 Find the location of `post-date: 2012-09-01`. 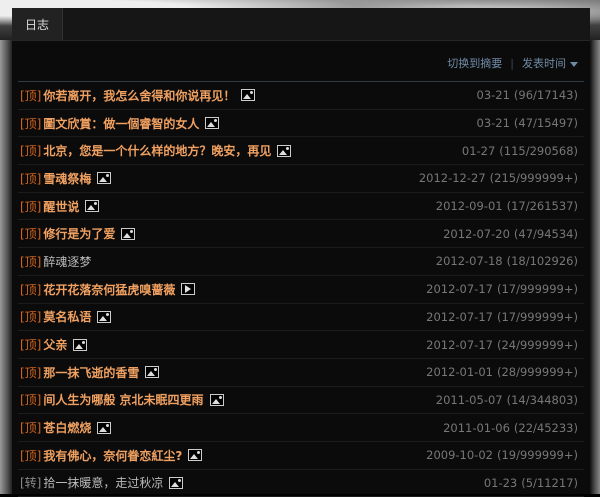

post-date: 2012-09-01 is located at coordinates (469, 206).